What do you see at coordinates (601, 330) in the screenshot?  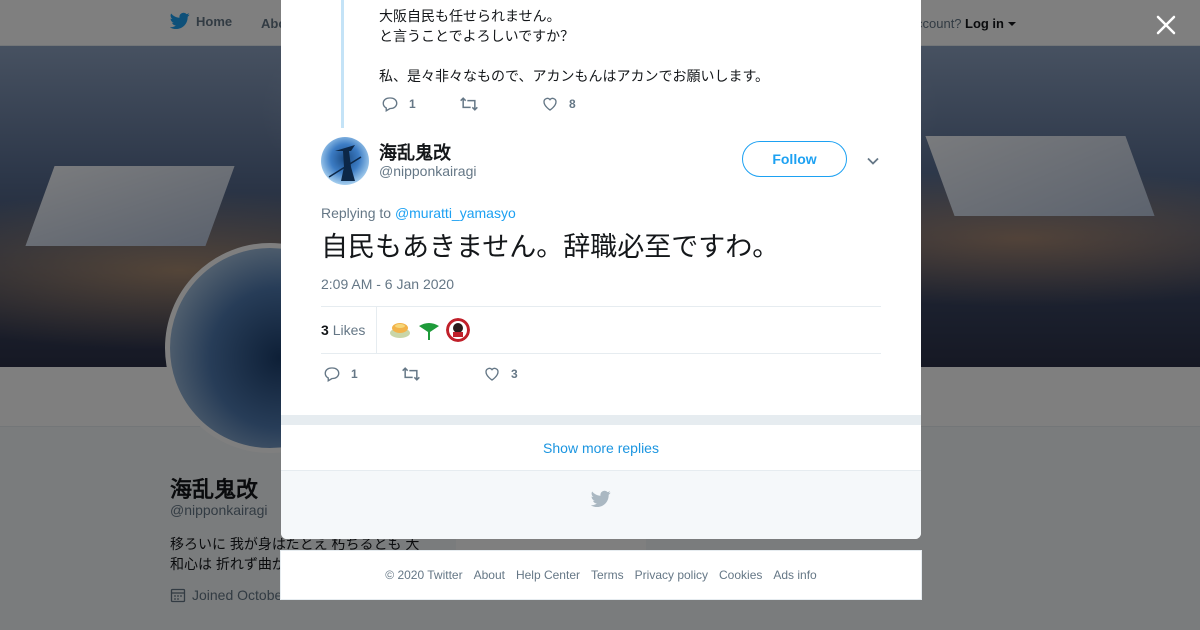 I see `tweet-stats: 3 Likes` at bounding box center [601, 330].